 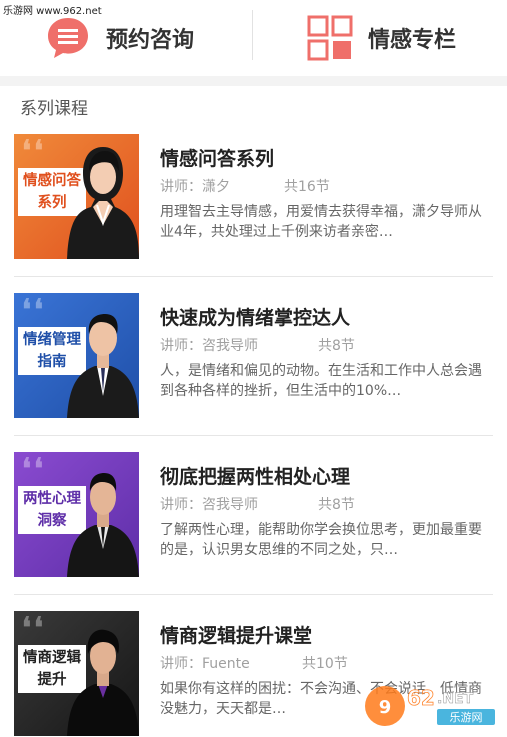 What do you see at coordinates (421, 698) in the screenshot?
I see `svg-text: 62` at bounding box center [421, 698].